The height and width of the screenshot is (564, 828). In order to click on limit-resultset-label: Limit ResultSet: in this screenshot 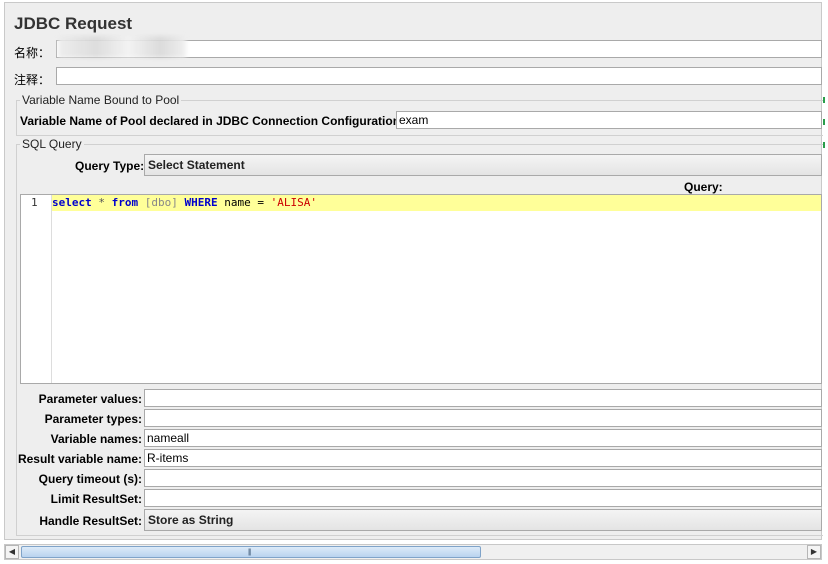, I will do `click(96, 499)`.